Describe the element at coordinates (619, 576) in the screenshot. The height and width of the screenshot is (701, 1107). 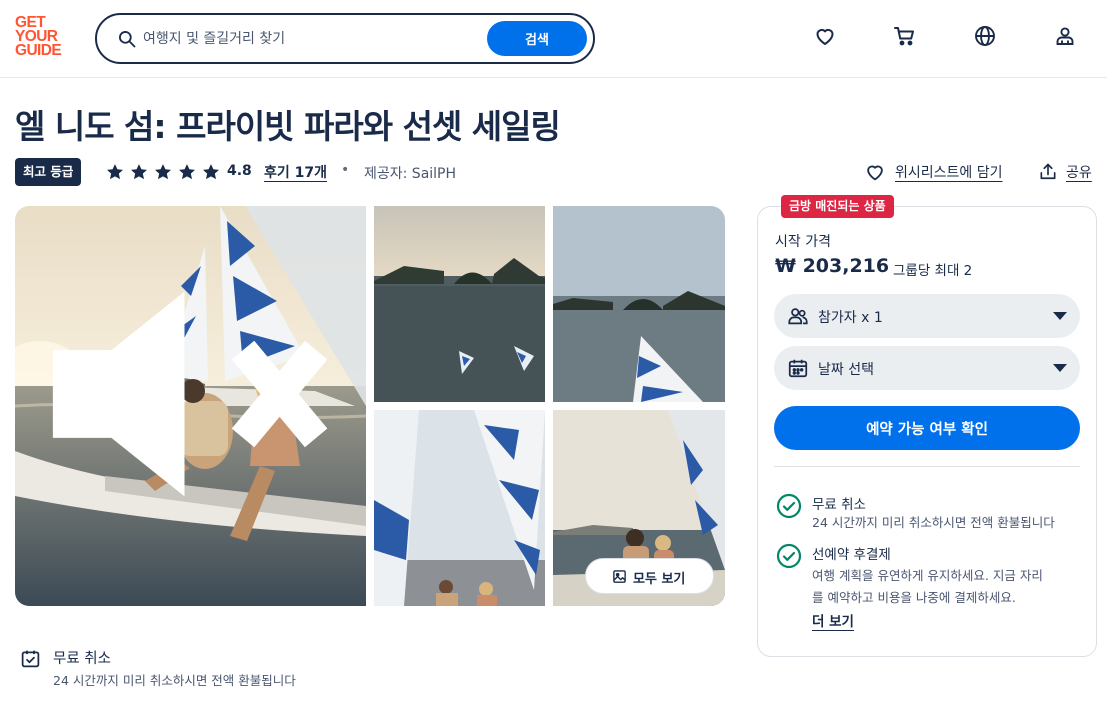
I see `image-icon` at that location.